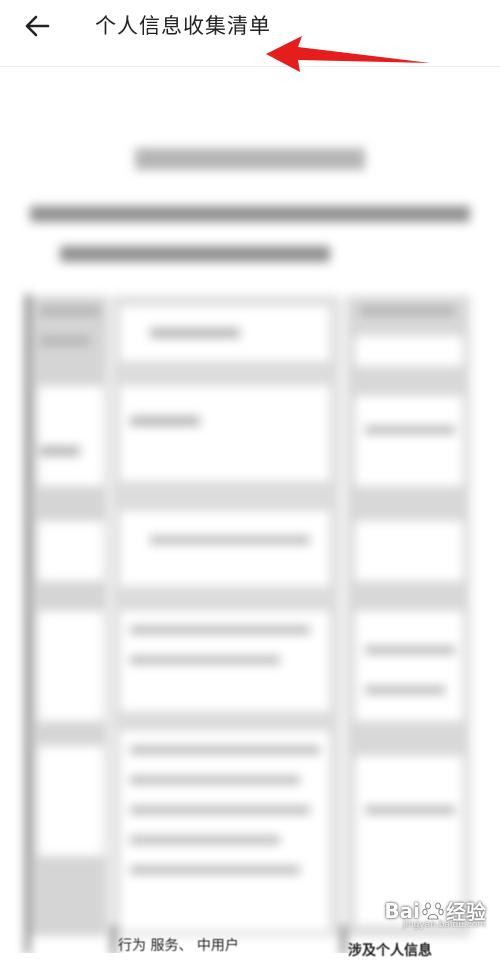  I want to click on document-bottom-text-right: 涉及个人信息, so click(390, 951).